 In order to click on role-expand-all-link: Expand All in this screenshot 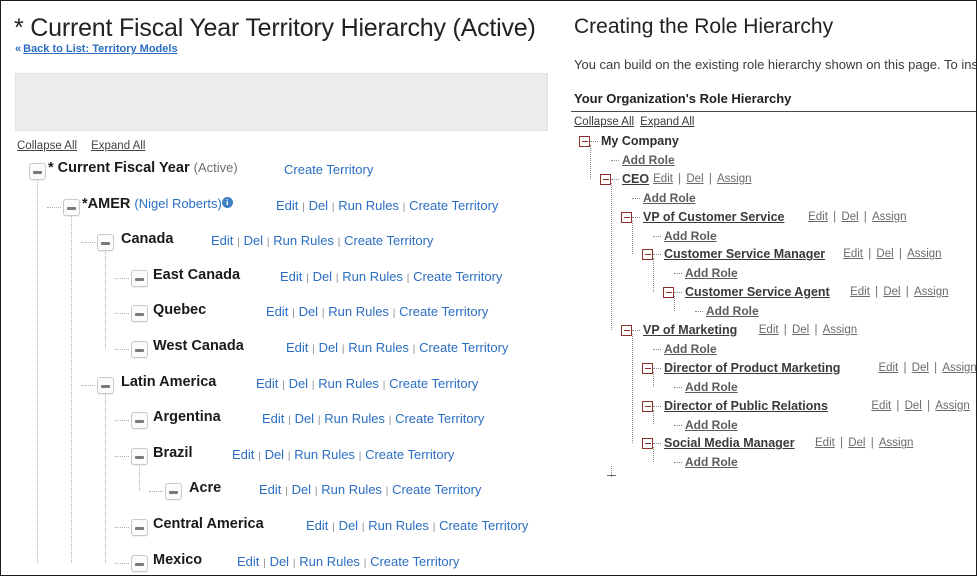, I will do `click(667, 122)`.